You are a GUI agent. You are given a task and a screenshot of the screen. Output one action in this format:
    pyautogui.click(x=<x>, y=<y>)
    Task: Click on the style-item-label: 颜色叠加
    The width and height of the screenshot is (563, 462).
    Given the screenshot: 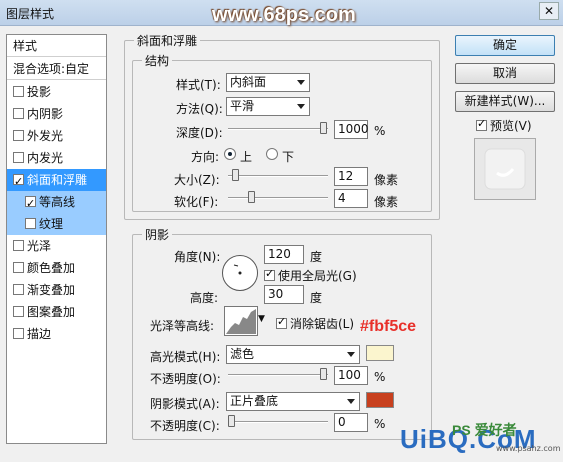 What is the action you would take?
    pyautogui.click(x=51, y=268)
    